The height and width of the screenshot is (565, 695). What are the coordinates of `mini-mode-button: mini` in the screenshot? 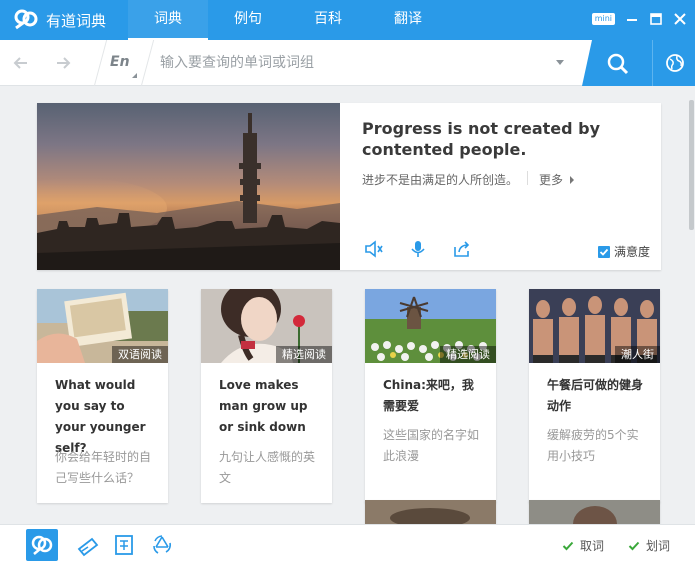 It's located at (603, 19).